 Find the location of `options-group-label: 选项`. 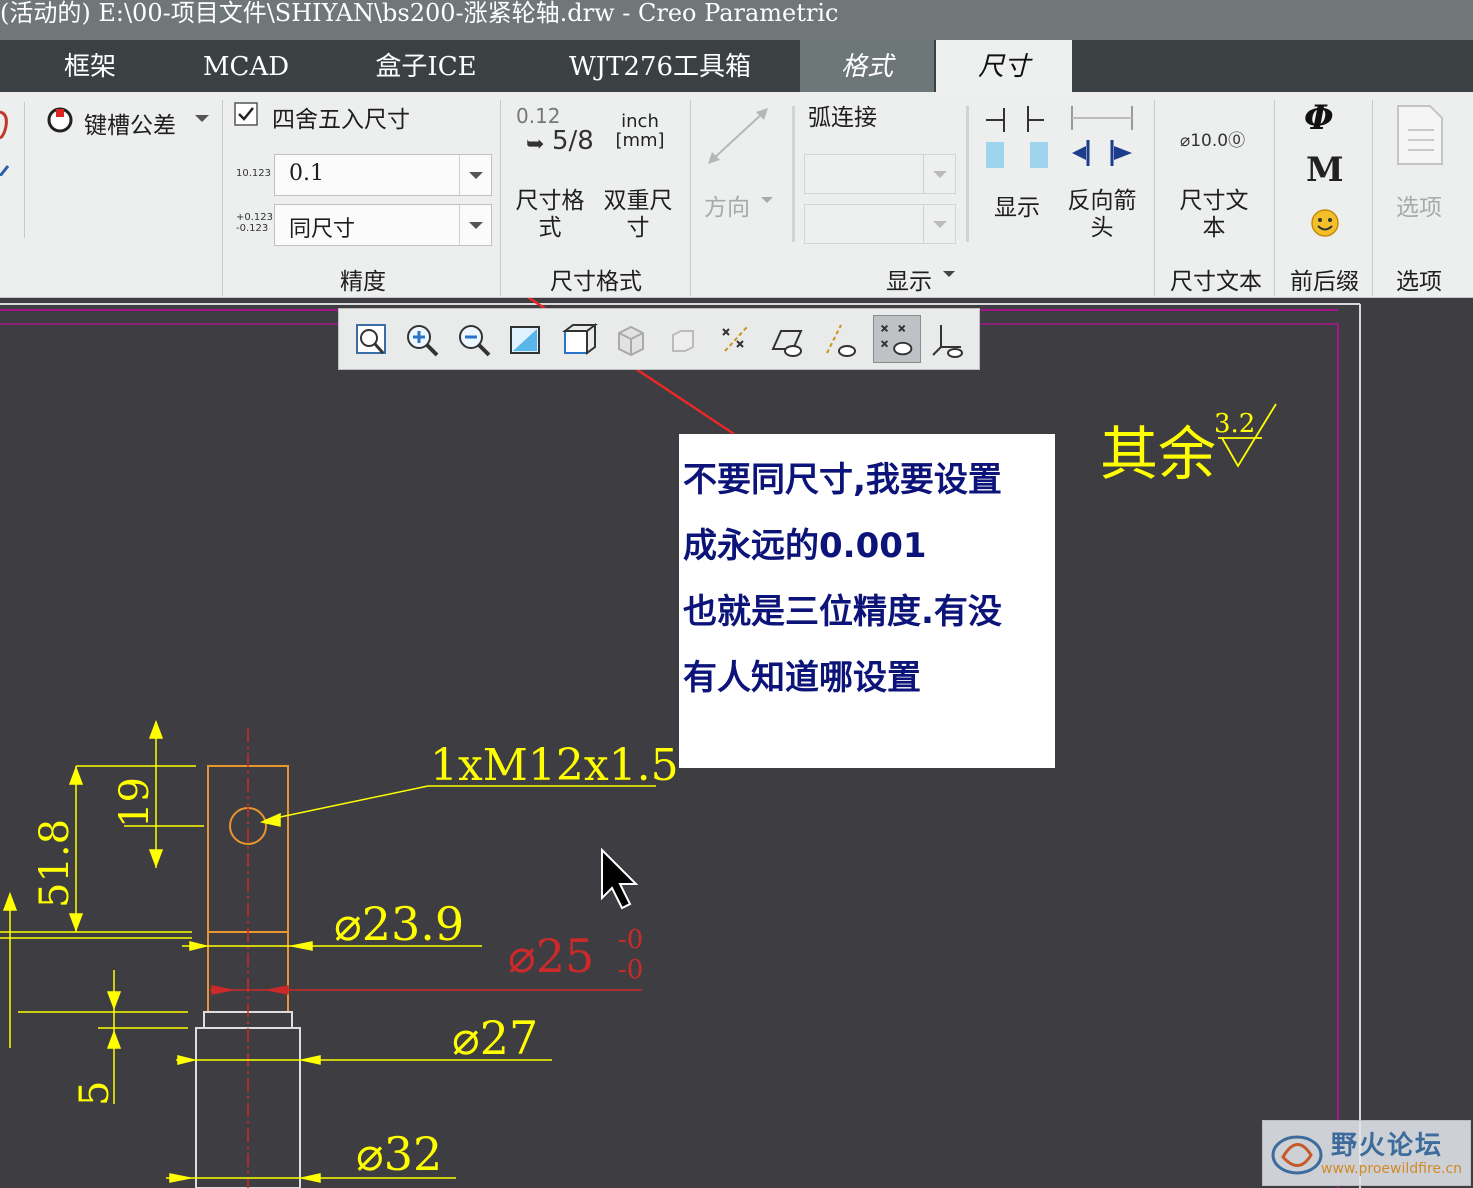

options-group-label: 选项 is located at coordinates (1419, 282).